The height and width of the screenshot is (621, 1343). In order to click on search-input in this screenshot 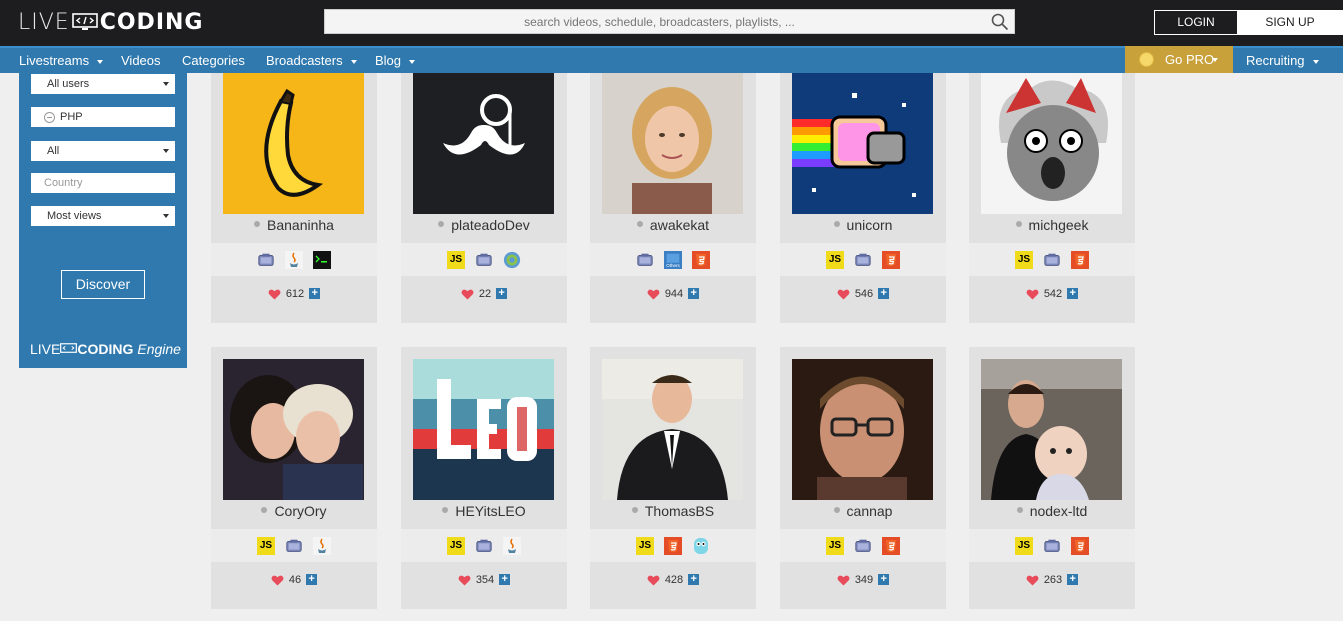, I will do `click(669, 21)`.